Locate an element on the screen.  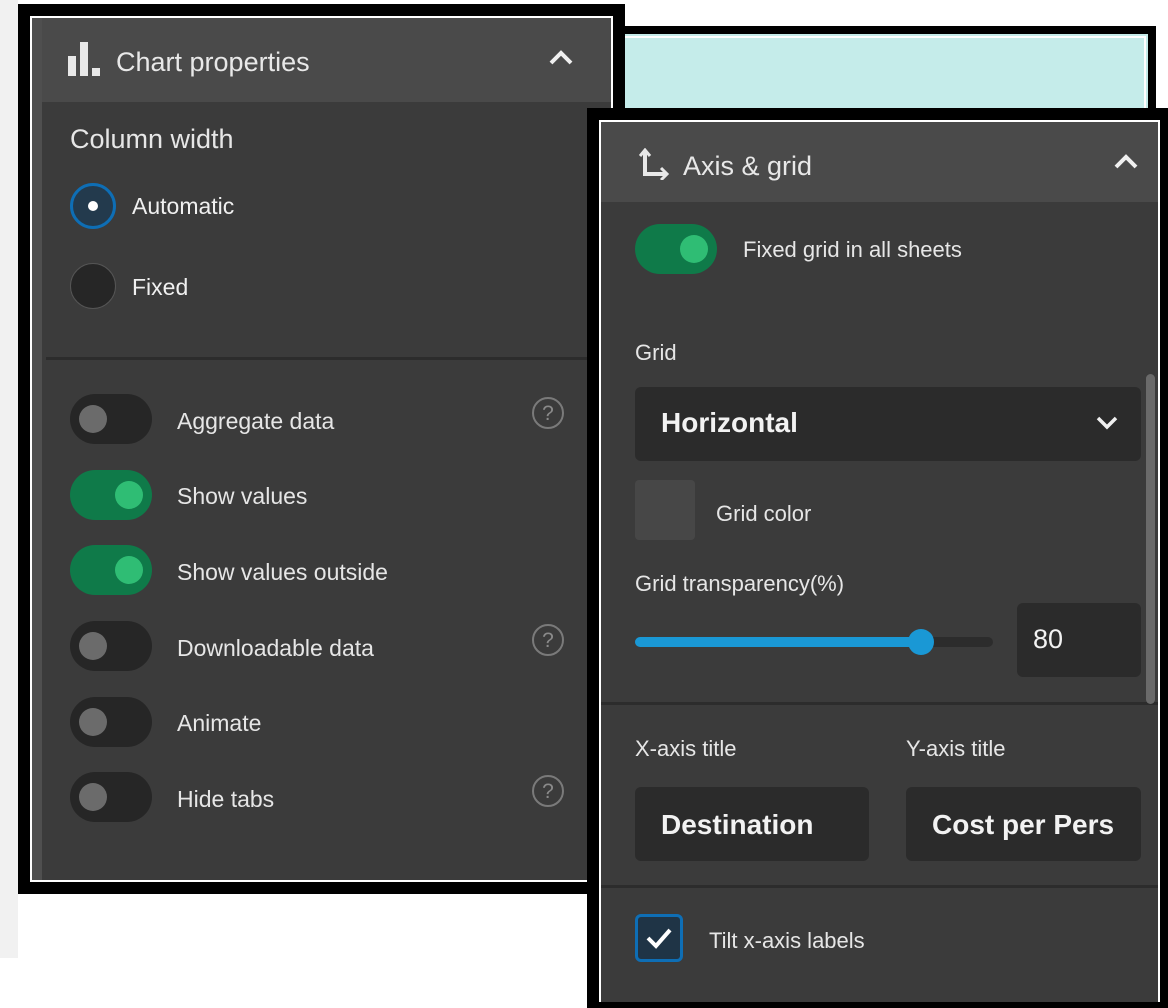
transparency-value: 80 is located at coordinates (1048, 639).